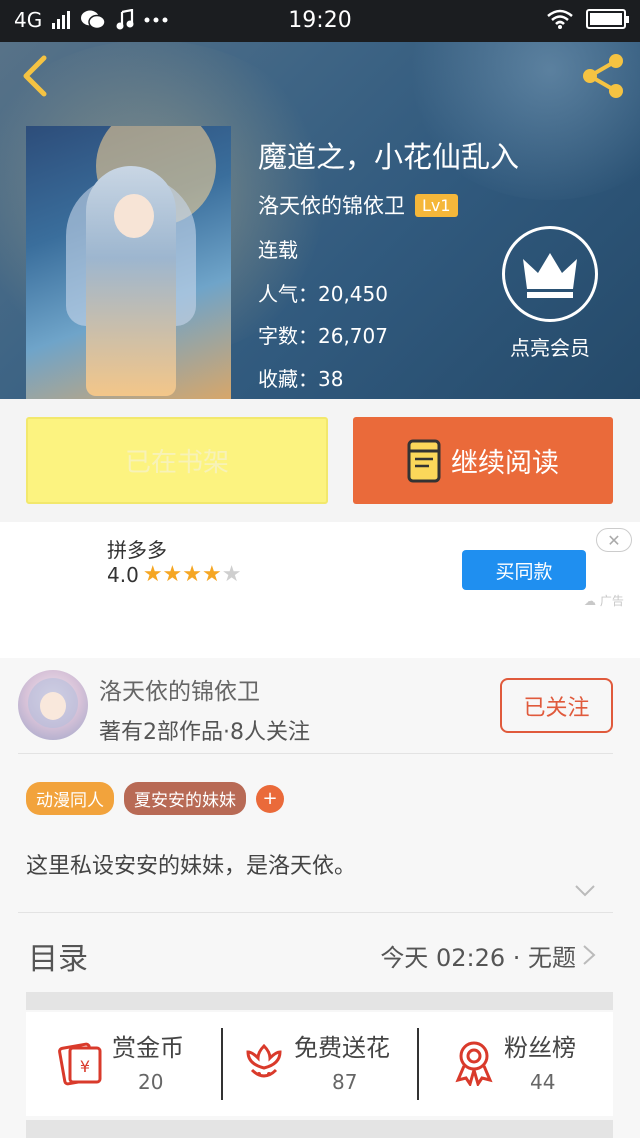 The width and height of the screenshot is (640, 1138). What do you see at coordinates (436, 205) in the screenshot?
I see `level-badge: Lv1` at bounding box center [436, 205].